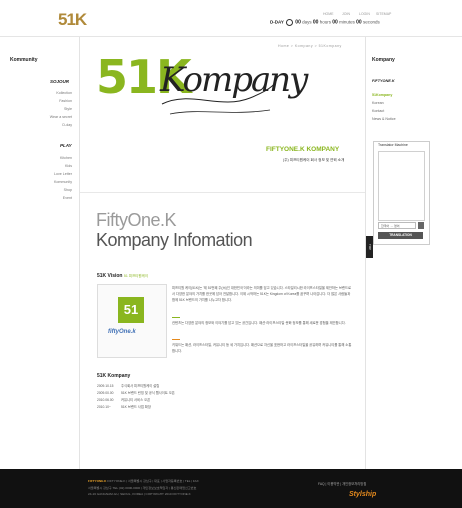 Image resolution: width=462 pixels, height=508 pixels. What do you see at coordinates (136, 407) in the screenshot?
I see `history-text: 51K 브랜드 사업 확장` at bounding box center [136, 407].